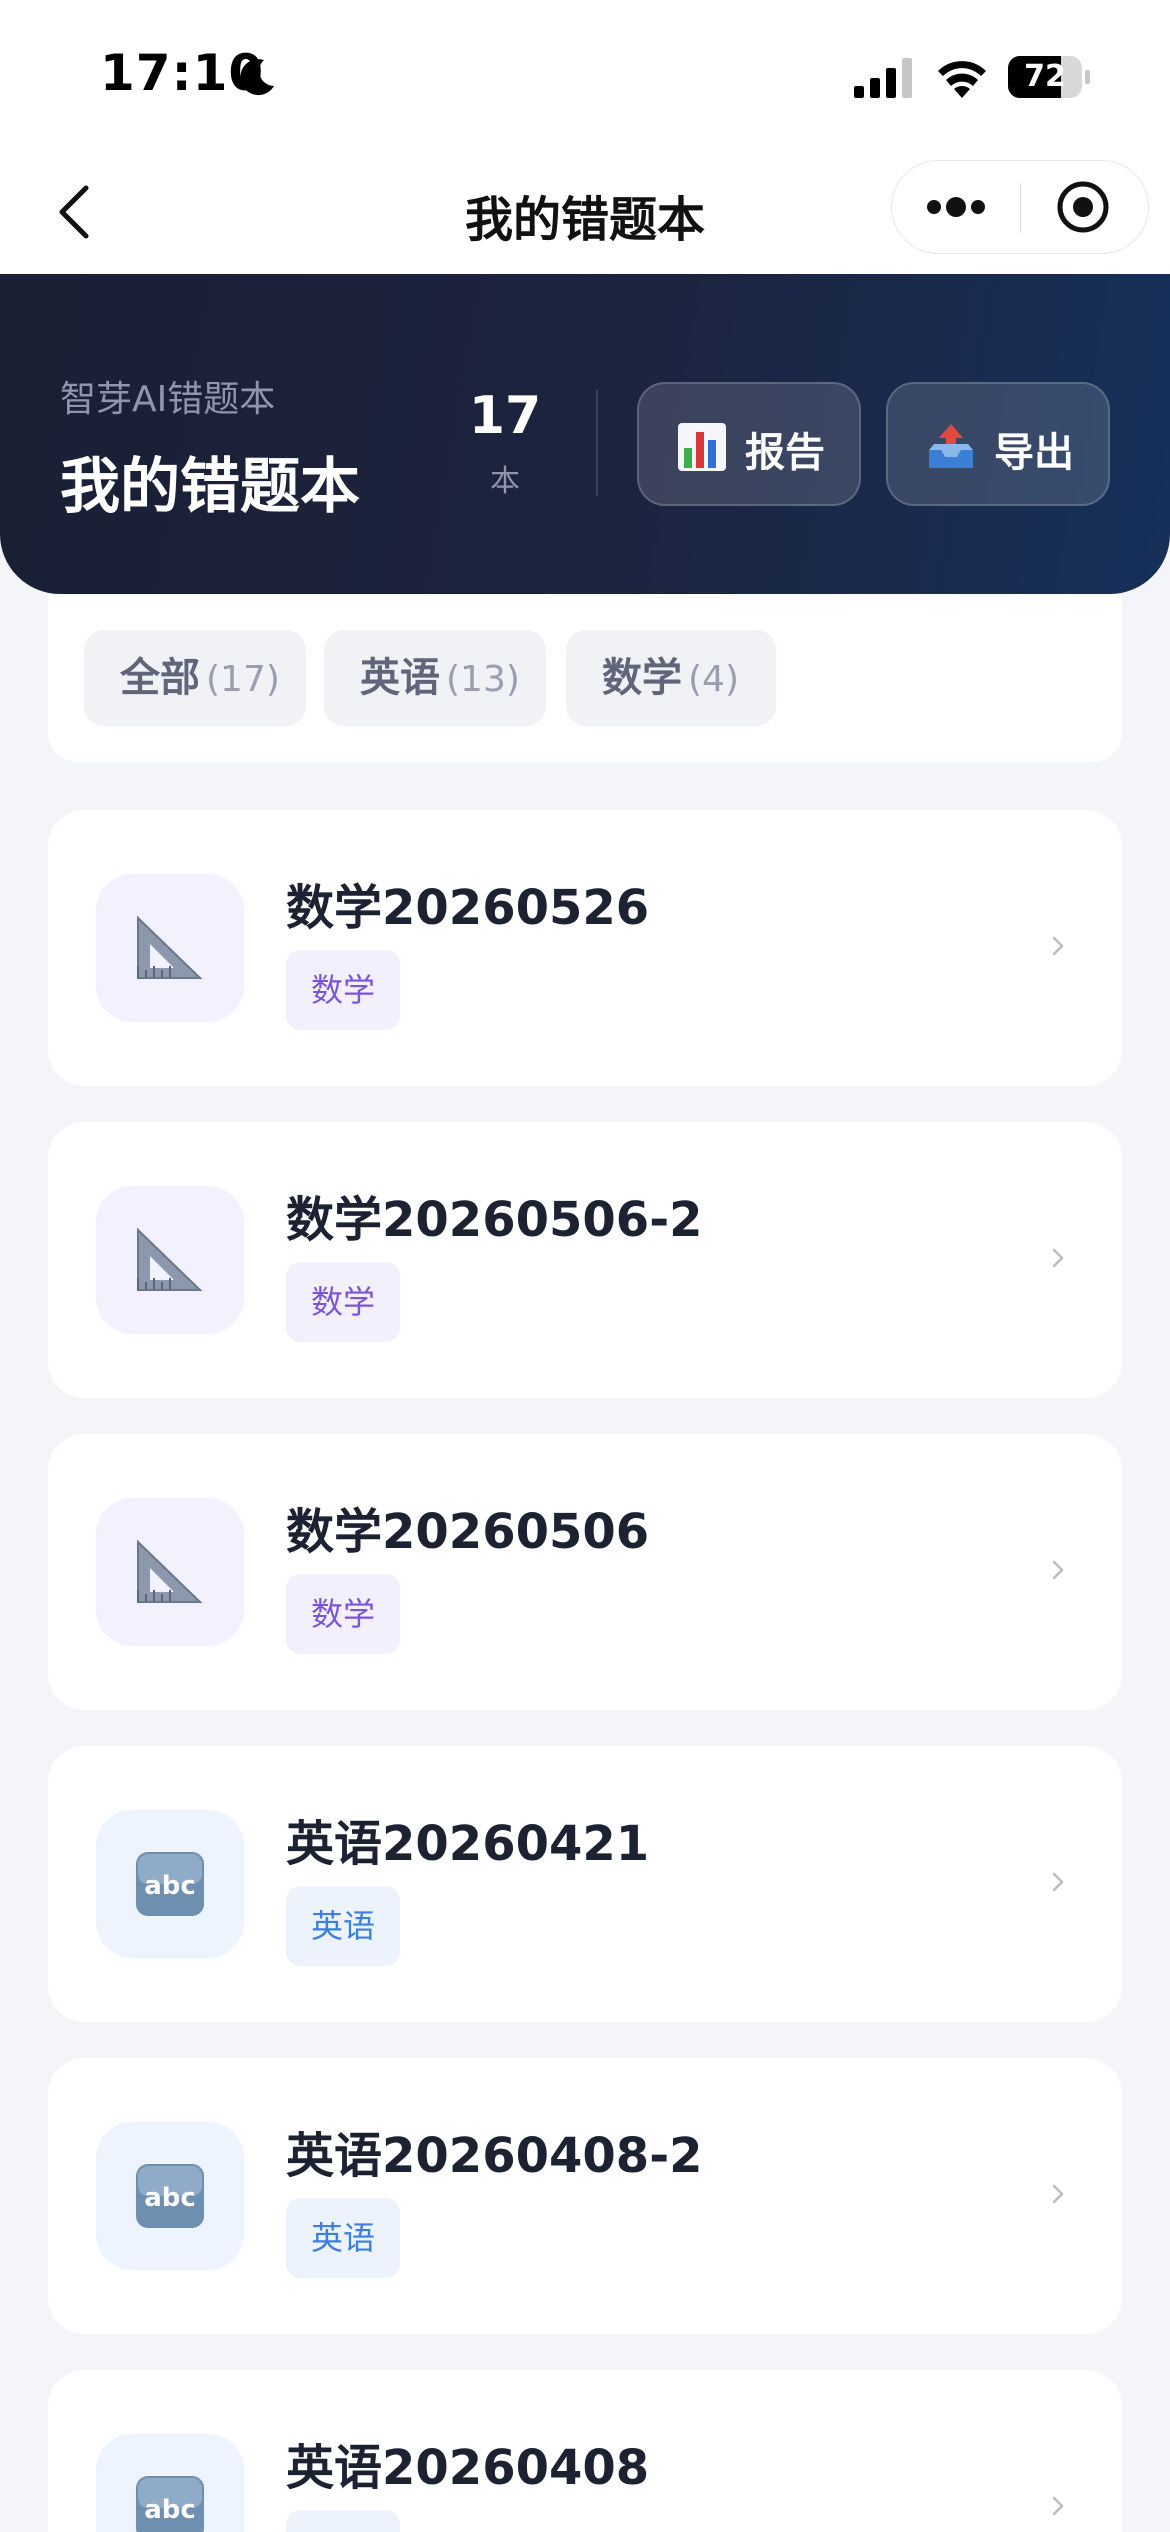  I want to click on export-label: 导出, so click(1034, 453).